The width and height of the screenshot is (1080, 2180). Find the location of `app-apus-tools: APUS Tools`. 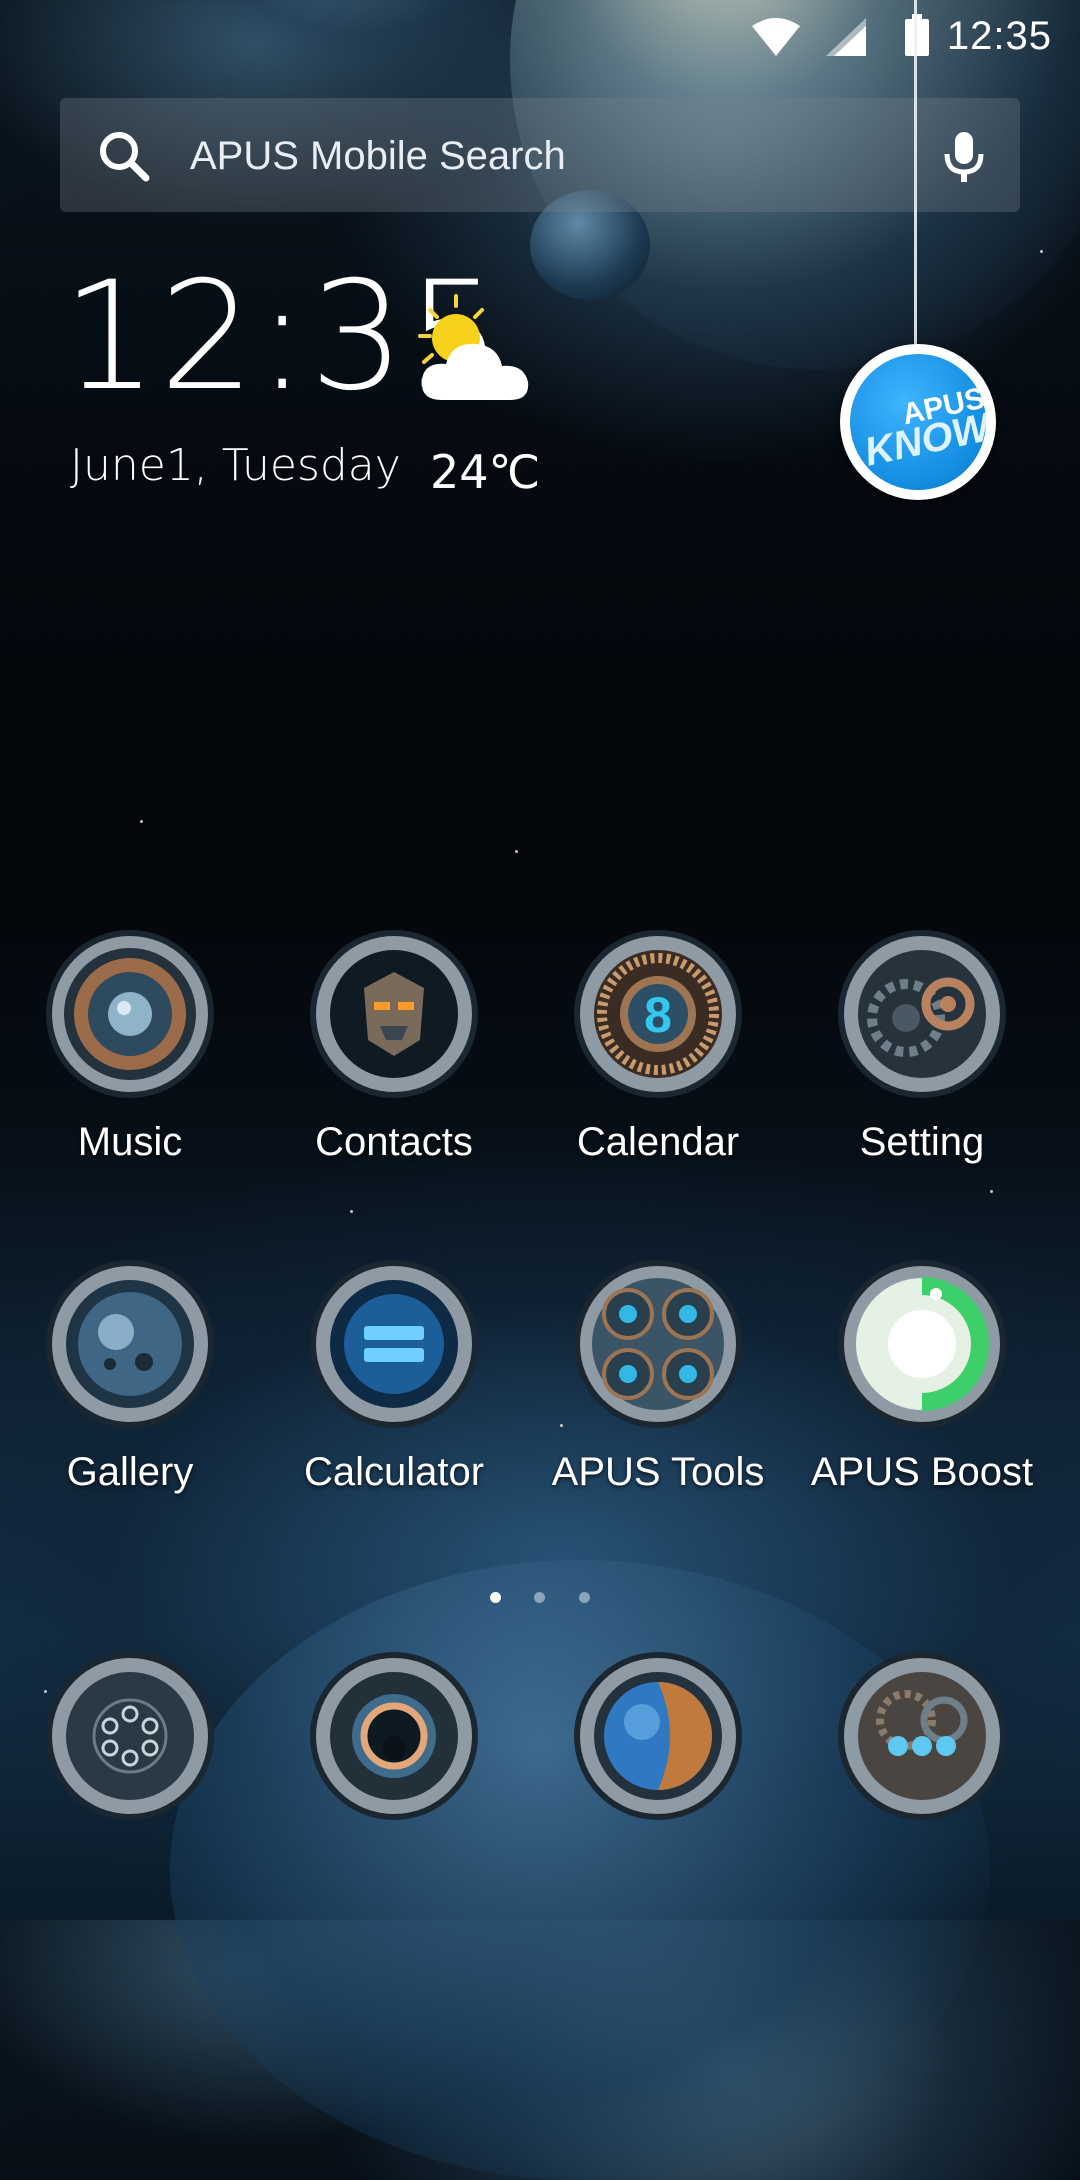

app-apus-tools: APUS Tools is located at coordinates (658, 1408).